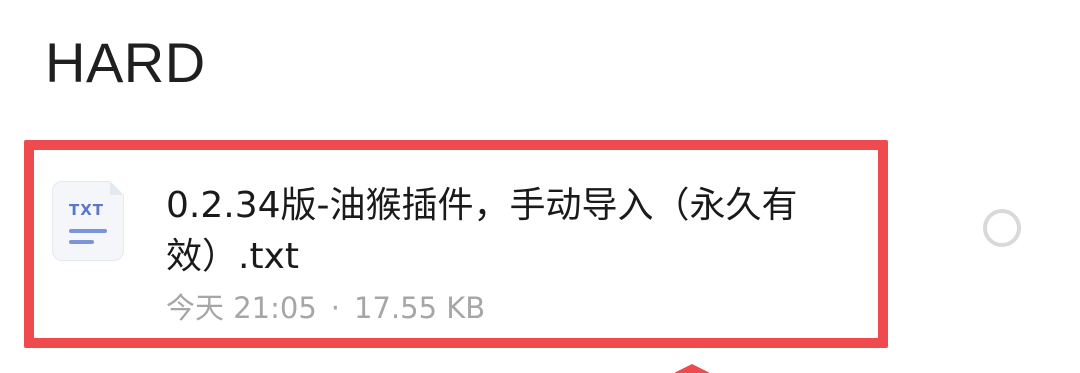 The image size is (1080, 373). I want to click on file-extension-label: TXT, so click(87, 210).